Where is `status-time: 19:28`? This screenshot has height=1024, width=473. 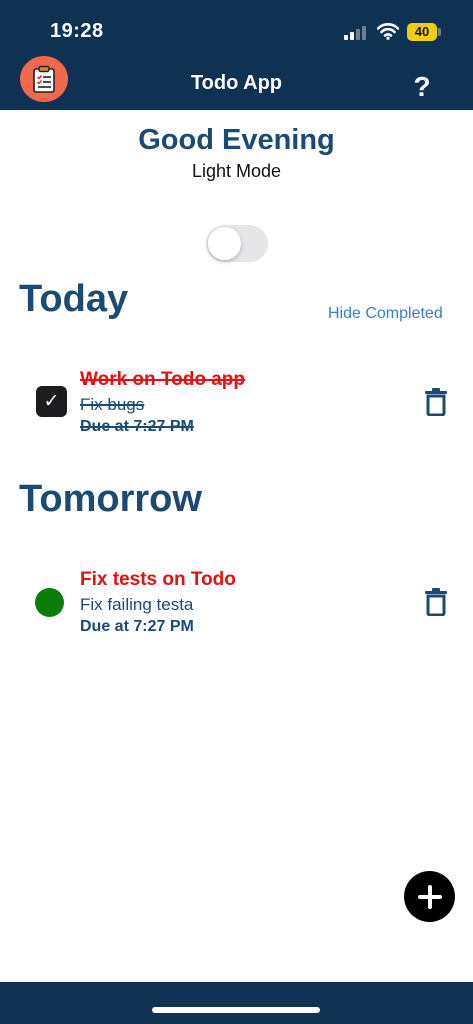 status-time: 19:28 is located at coordinates (77, 31).